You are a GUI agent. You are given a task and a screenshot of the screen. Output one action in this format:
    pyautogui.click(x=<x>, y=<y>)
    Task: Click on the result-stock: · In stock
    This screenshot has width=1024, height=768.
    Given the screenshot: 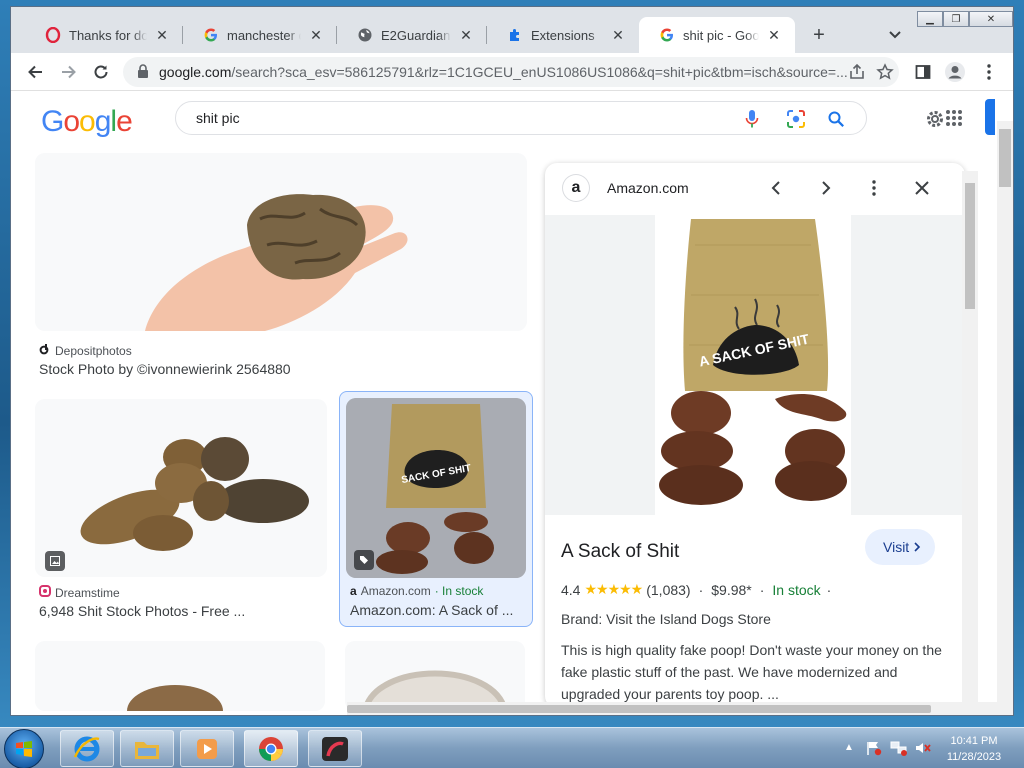 What is the action you would take?
    pyautogui.click(x=459, y=591)
    